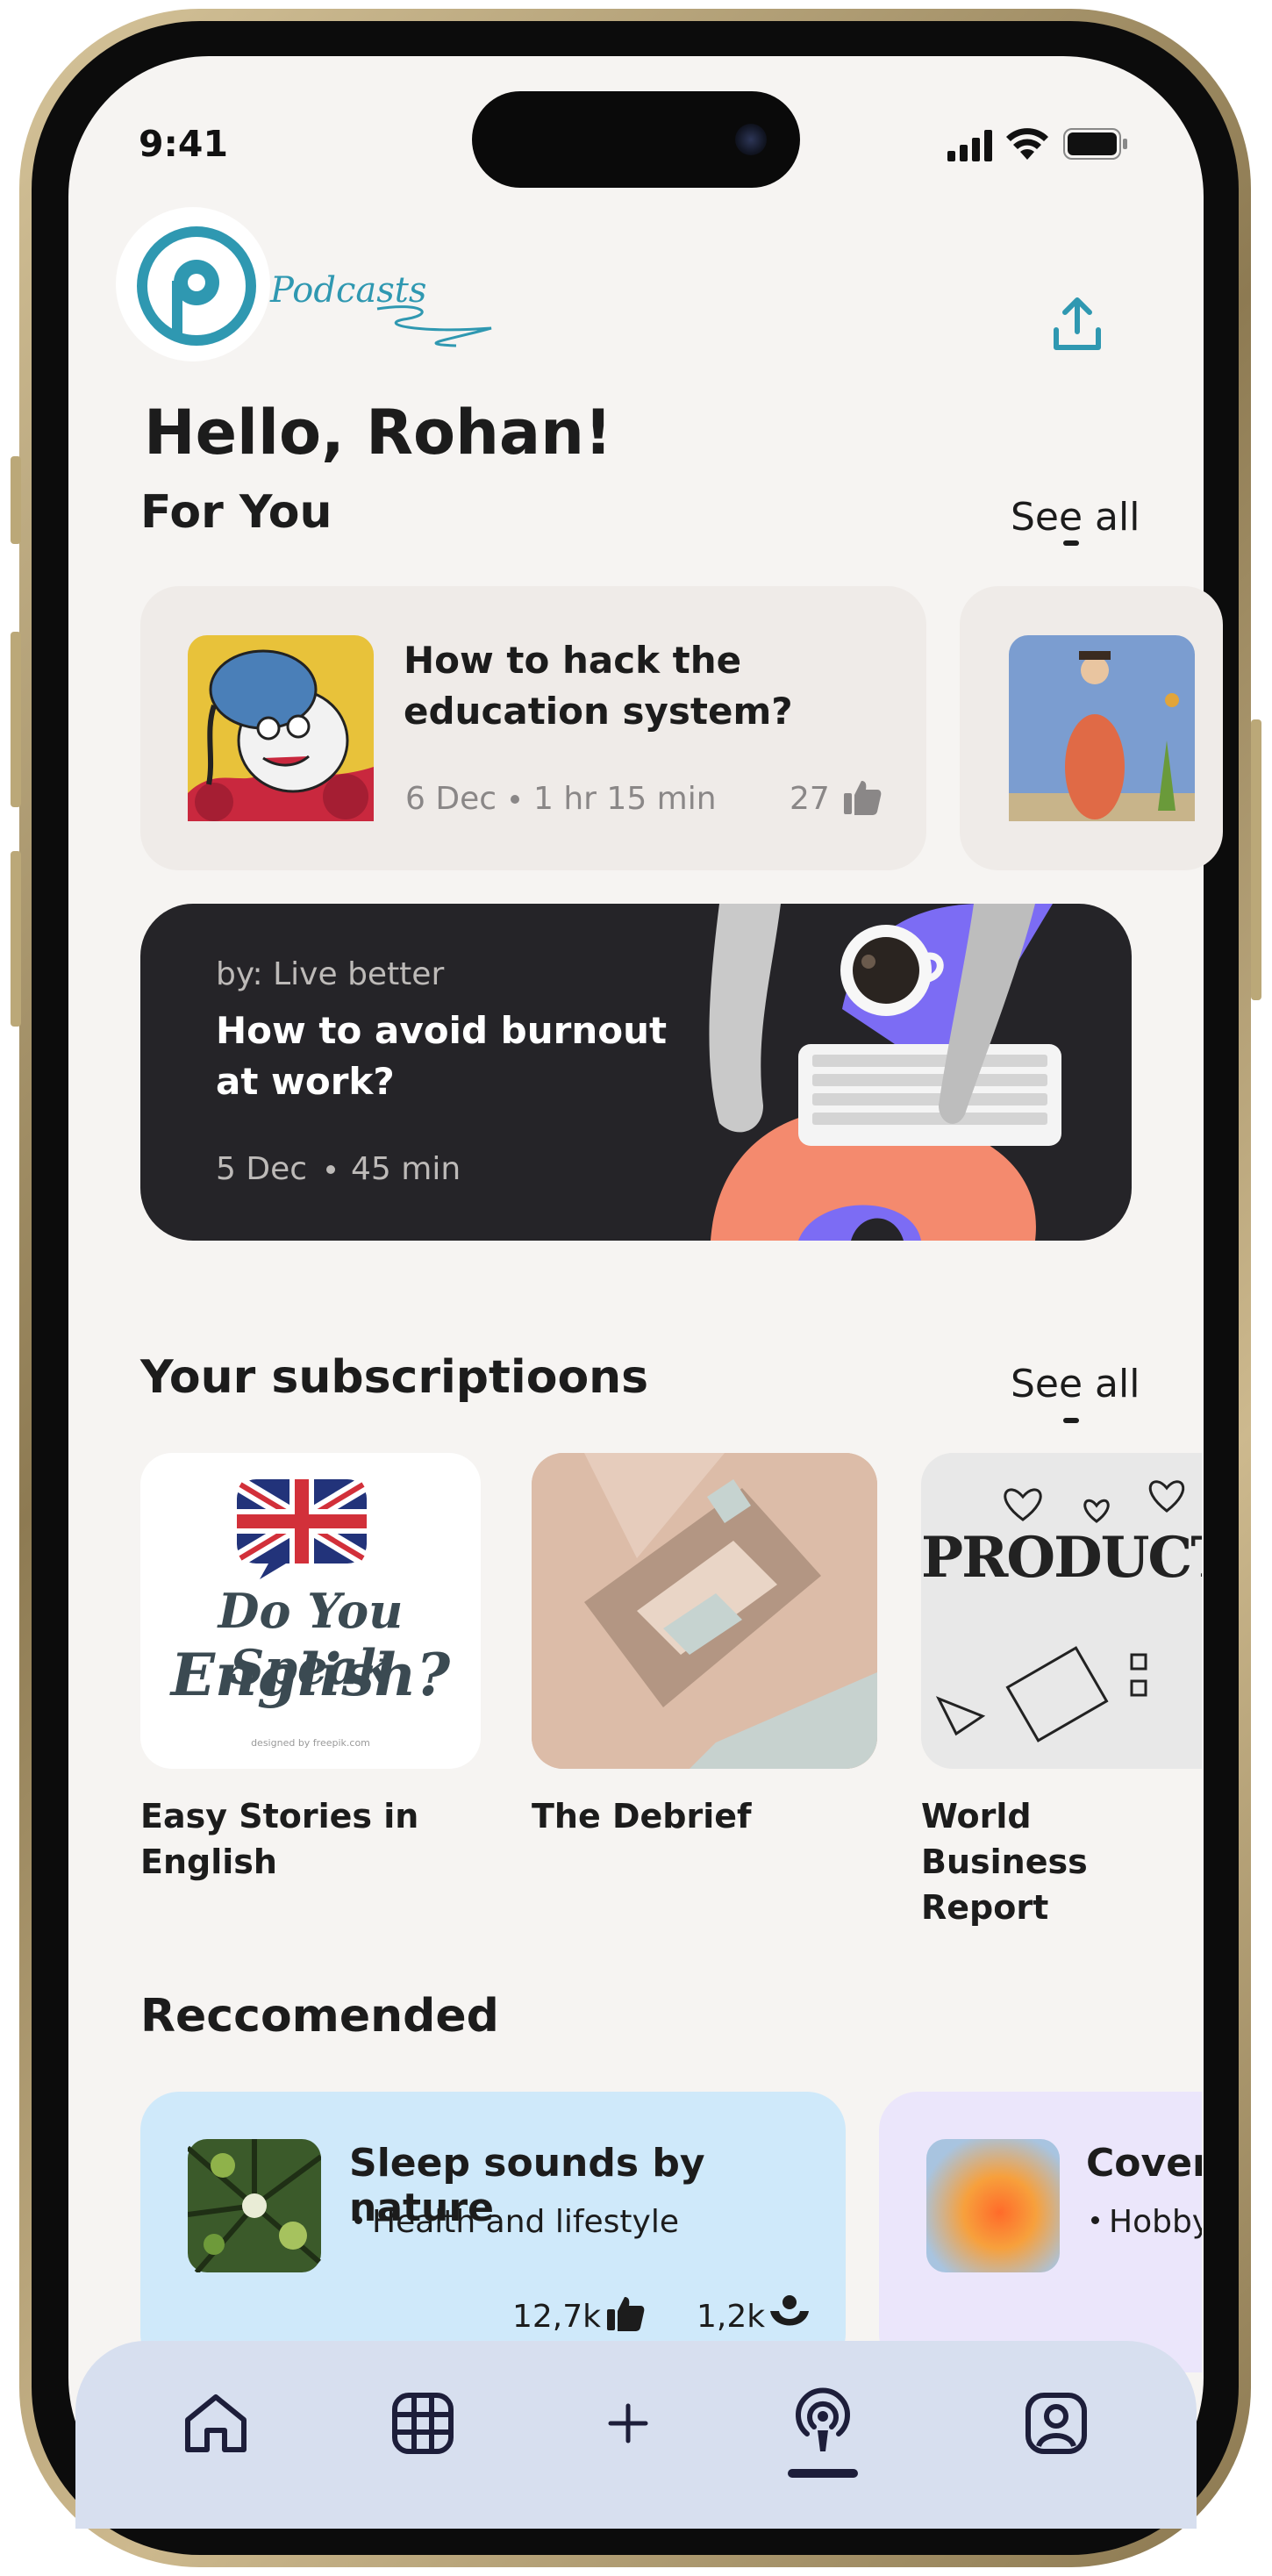  What do you see at coordinates (183, 144) in the screenshot?
I see `status-time: 9:41` at bounding box center [183, 144].